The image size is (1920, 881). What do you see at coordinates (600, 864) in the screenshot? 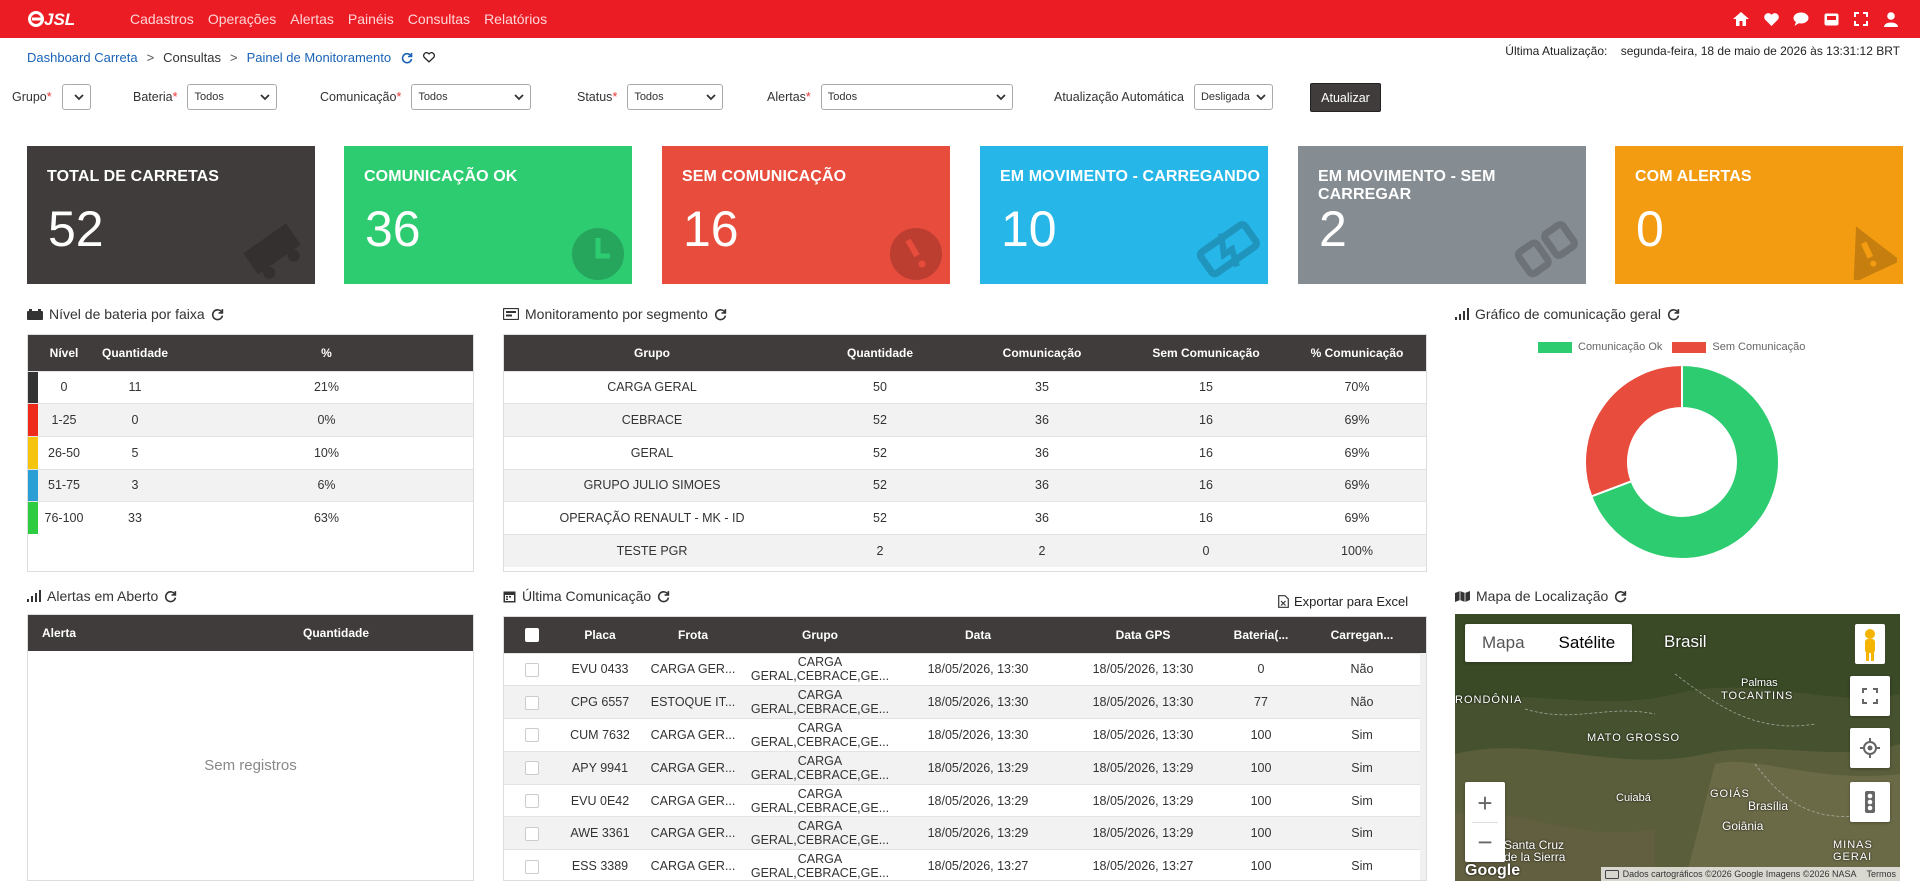
I see `last-comm-placa: ESS 3389` at bounding box center [600, 864].